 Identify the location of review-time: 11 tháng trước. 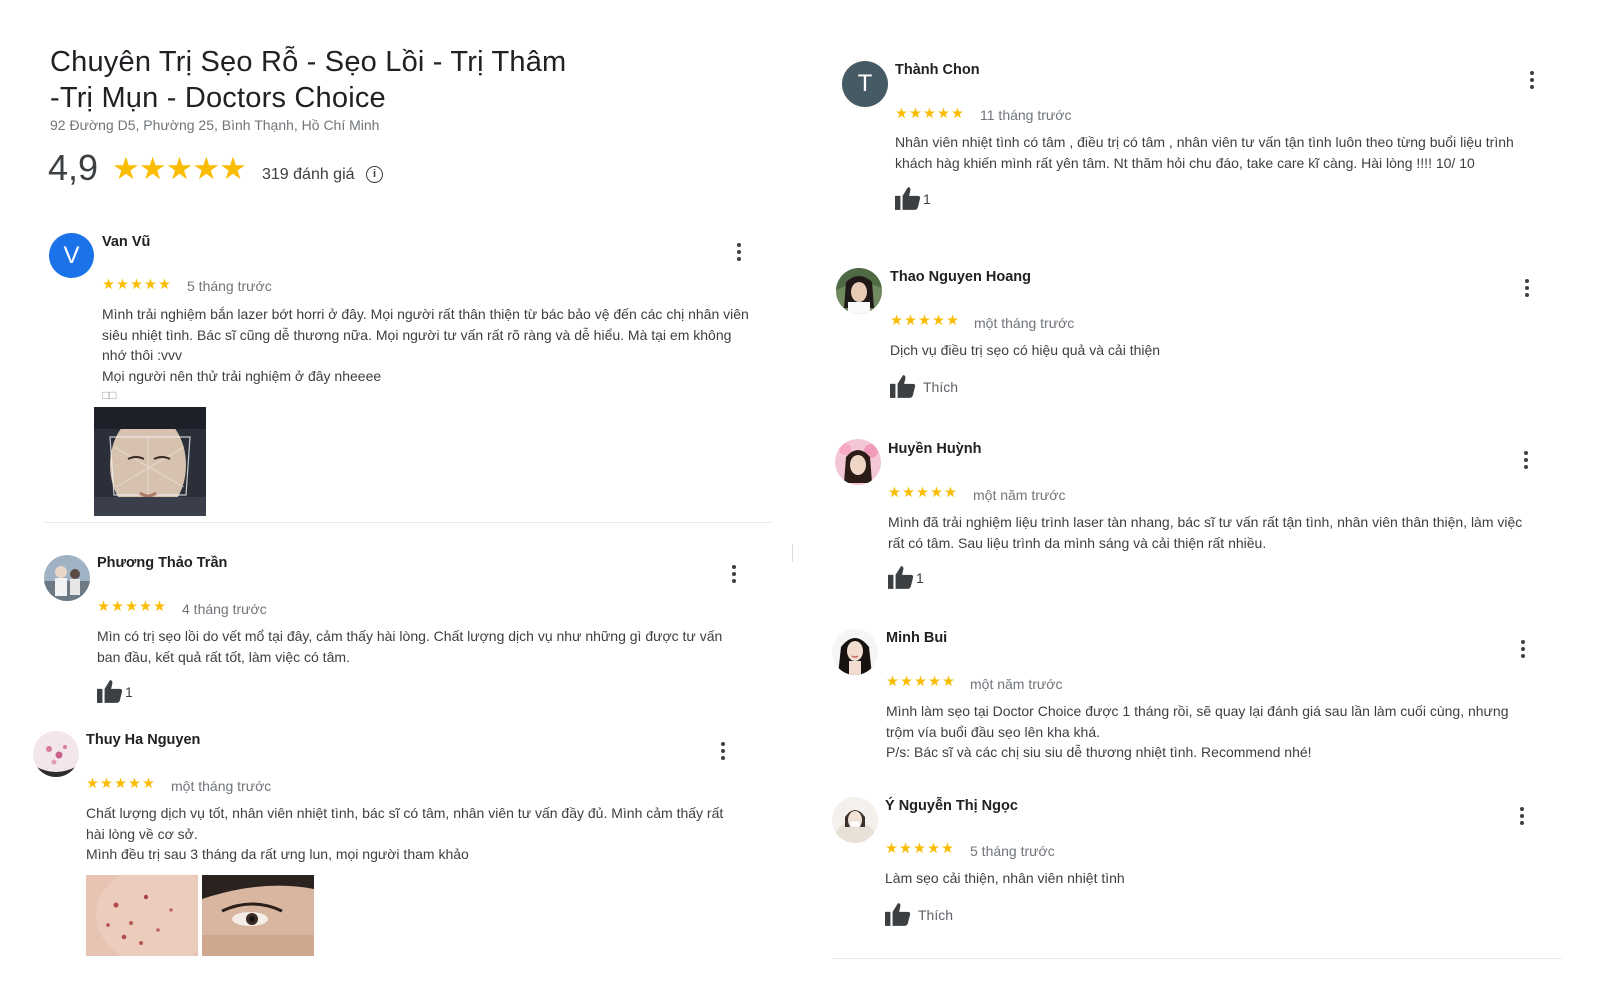
(1026, 115).